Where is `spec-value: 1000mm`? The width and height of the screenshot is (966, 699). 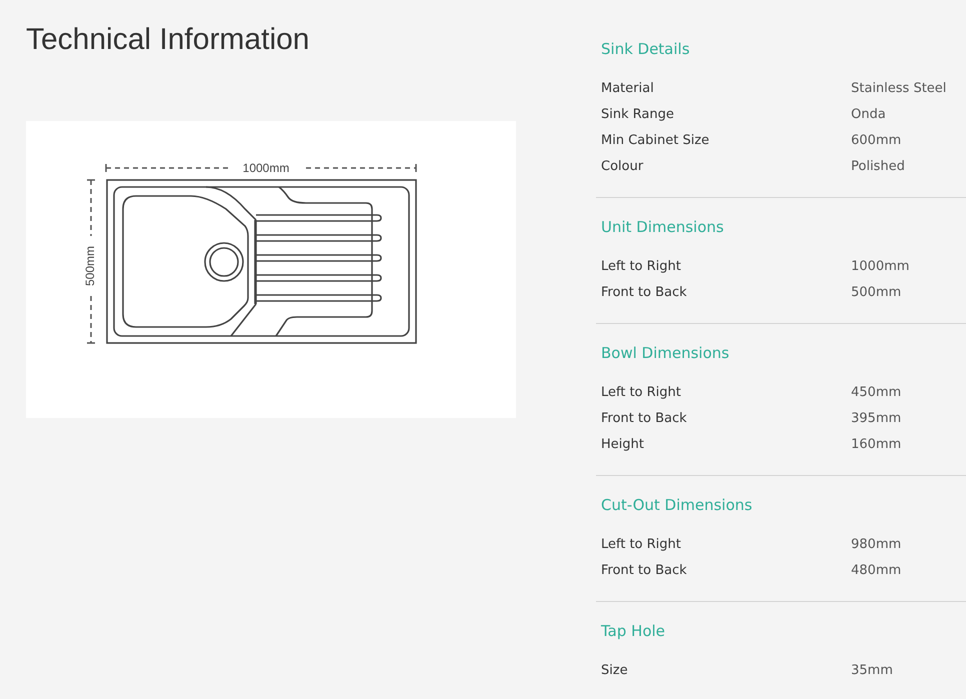 spec-value: 1000mm is located at coordinates (880, 266).